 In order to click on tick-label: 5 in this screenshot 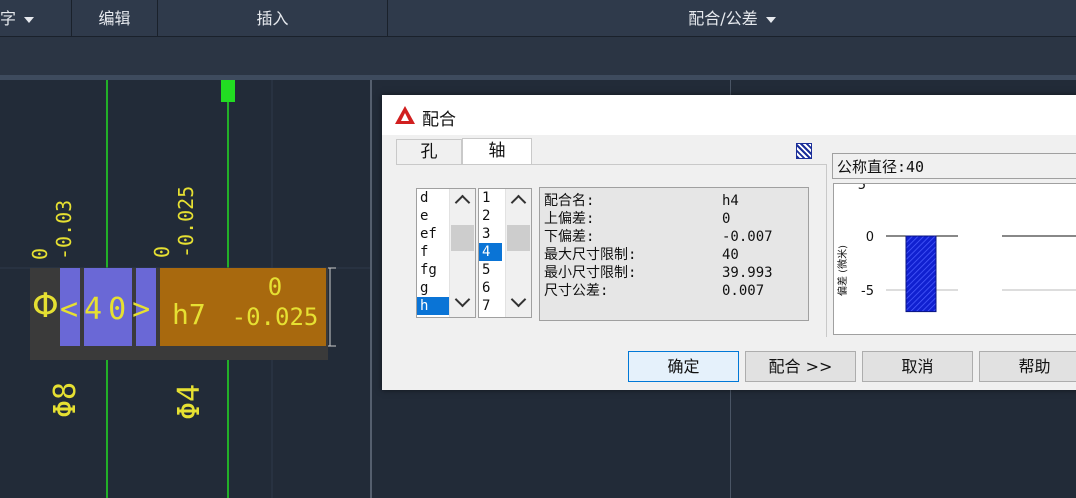, I will do `click(862, 188)`.